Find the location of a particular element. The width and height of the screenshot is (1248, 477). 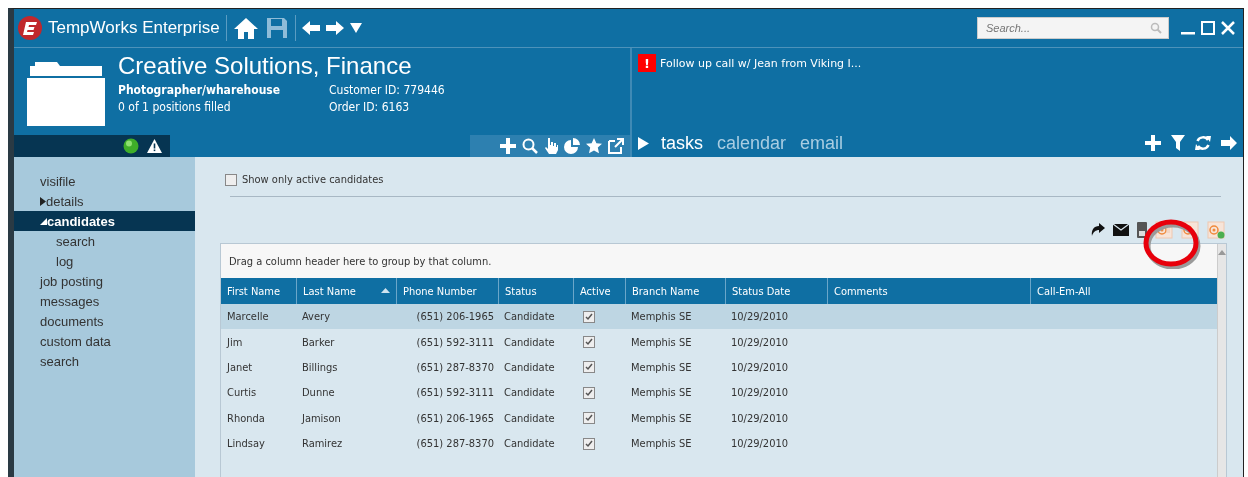

table-row: Marcelle Avery (651) 206-1965 Candidate Memphis SE 10/29/2010 is located at coordinates (719, 317).